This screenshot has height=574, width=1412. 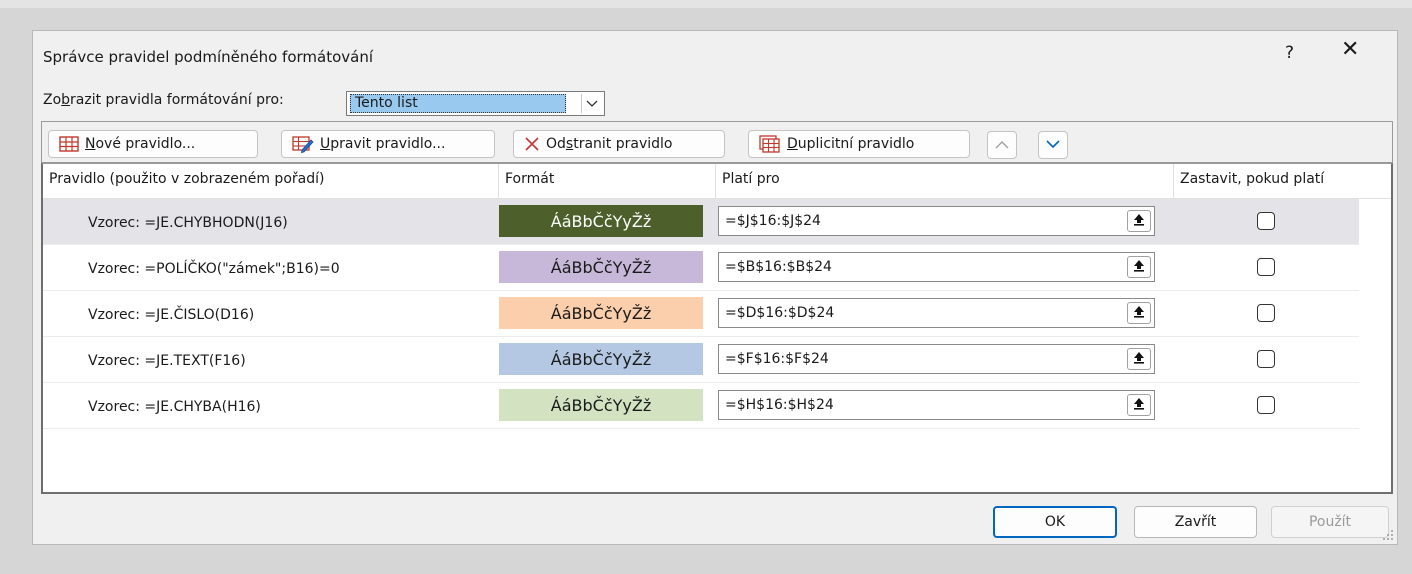 I want to click on apply-button: Použít, so click(x=1330, y=522).